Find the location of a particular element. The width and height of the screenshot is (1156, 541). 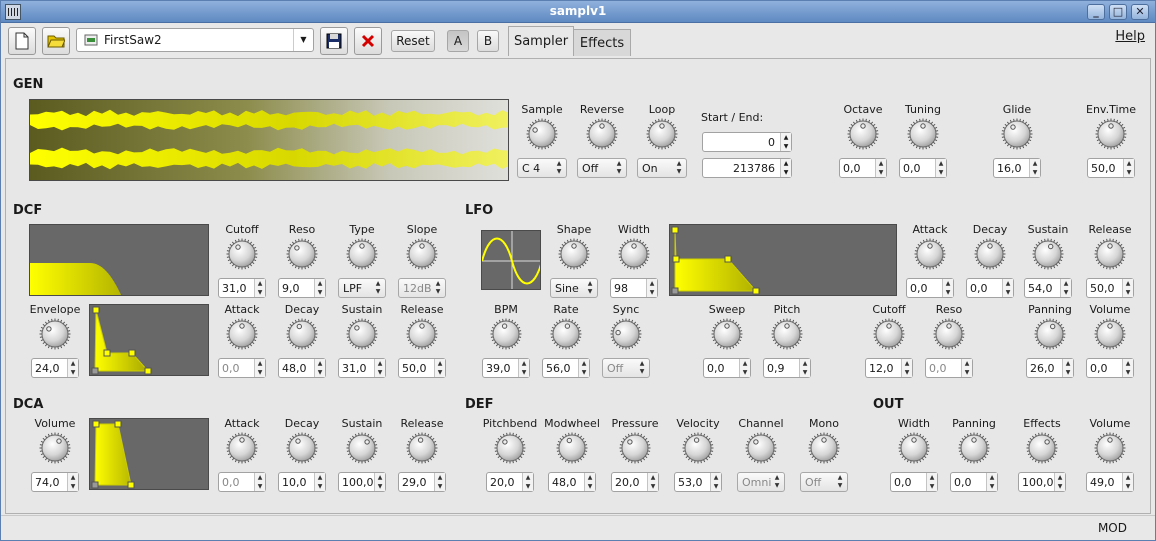

out-width-knob is located at coordinates (914, 448).